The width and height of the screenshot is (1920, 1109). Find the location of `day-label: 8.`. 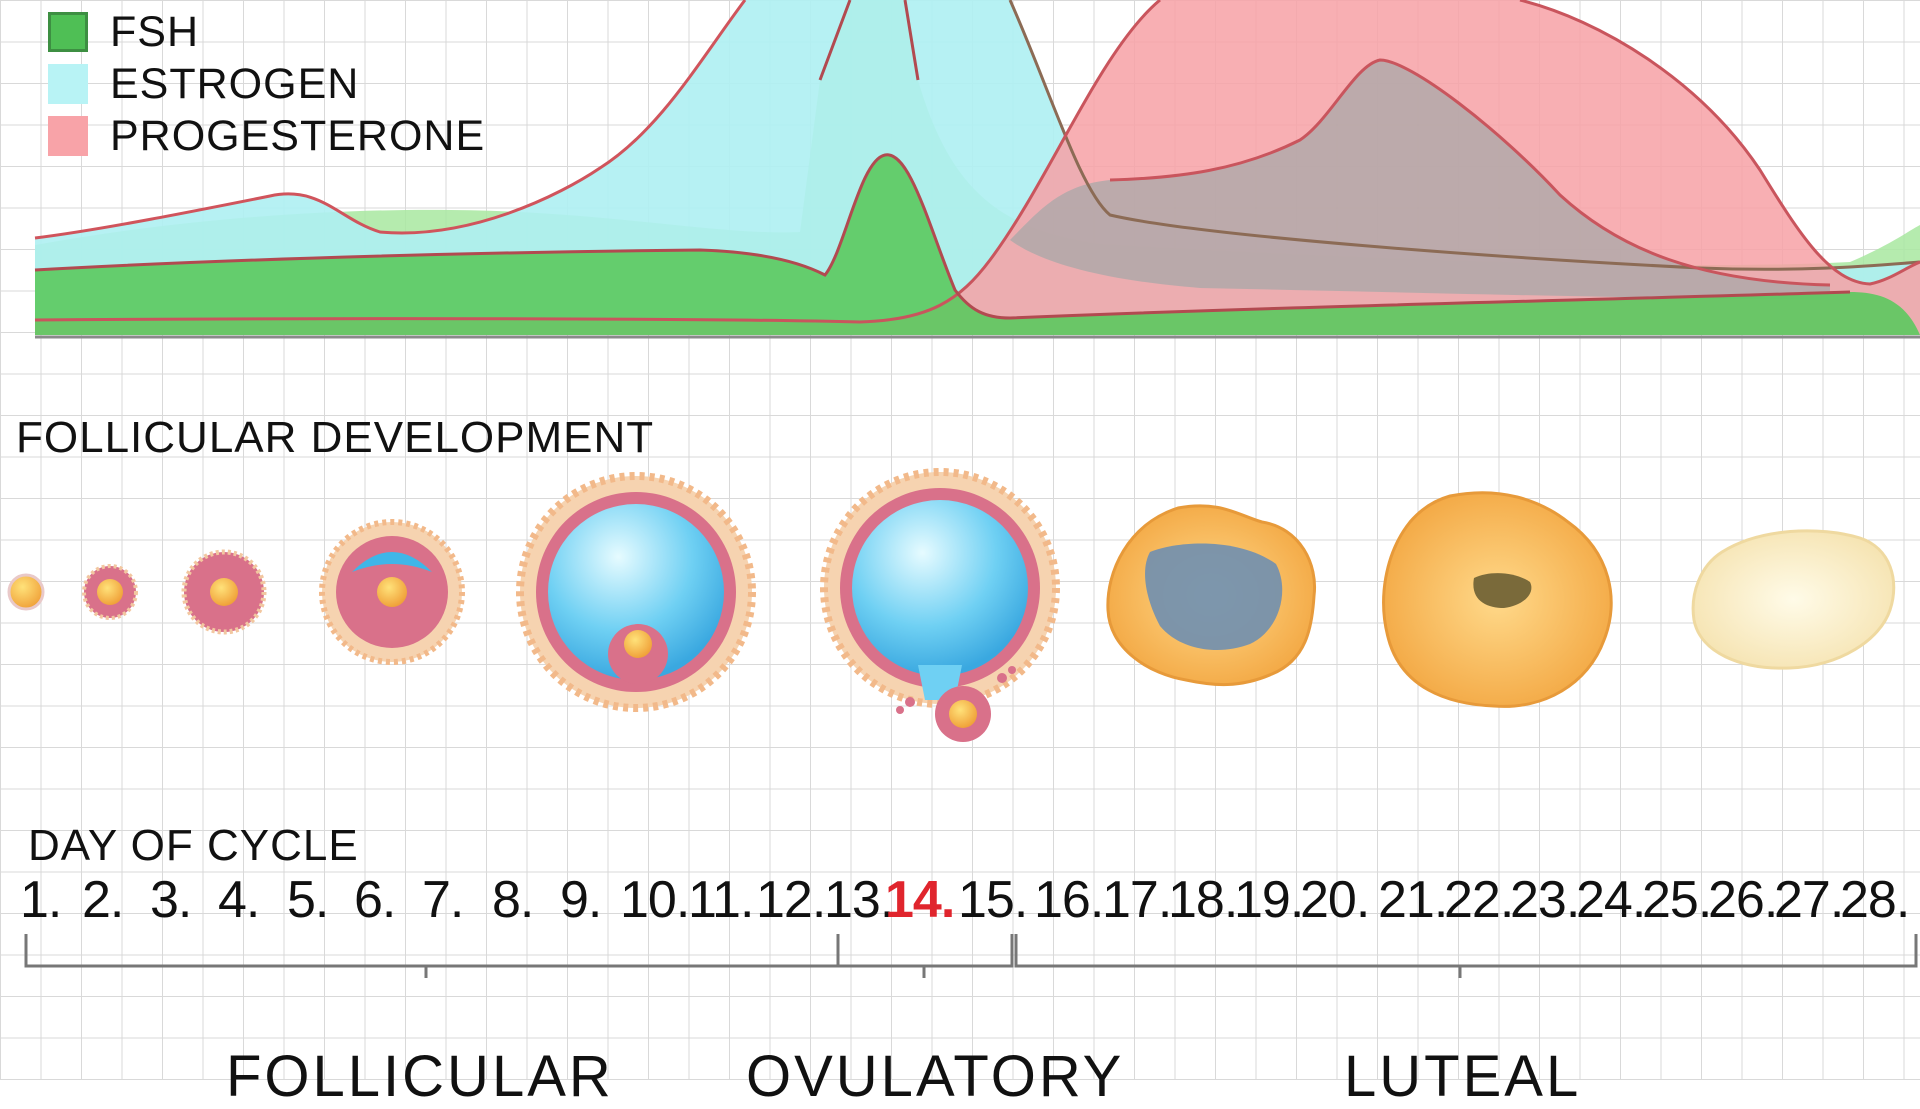

day-label: 8. is located at coordinates (513, 900).